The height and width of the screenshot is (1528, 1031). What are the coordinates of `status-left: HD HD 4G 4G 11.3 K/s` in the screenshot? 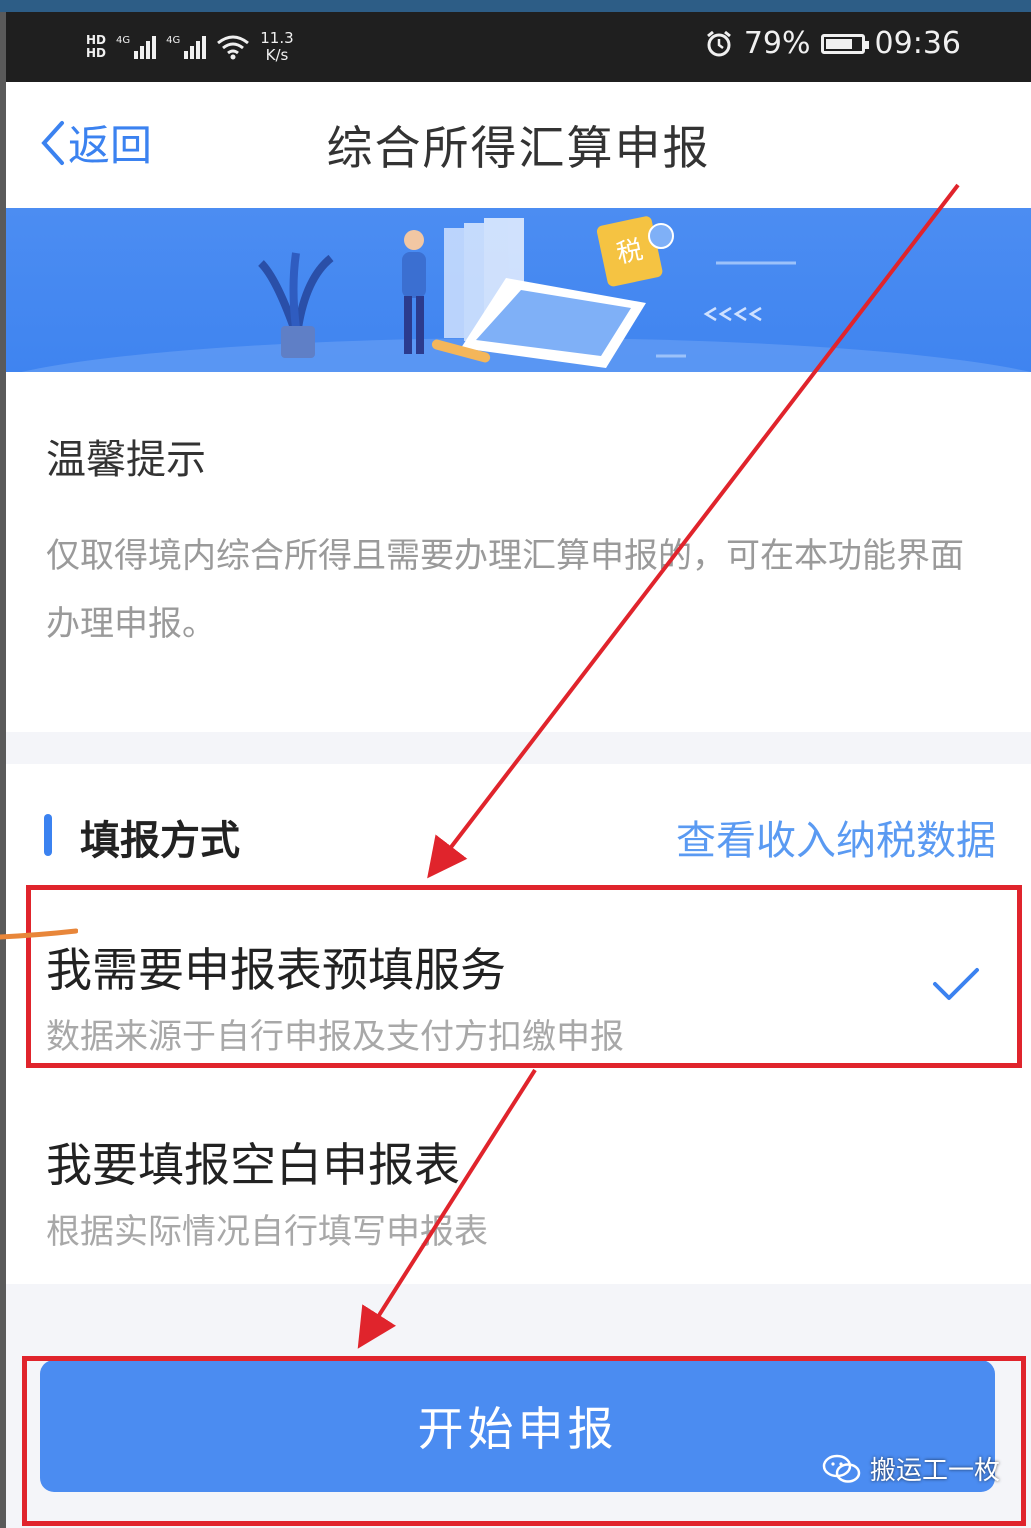 It's located at (190, 47).